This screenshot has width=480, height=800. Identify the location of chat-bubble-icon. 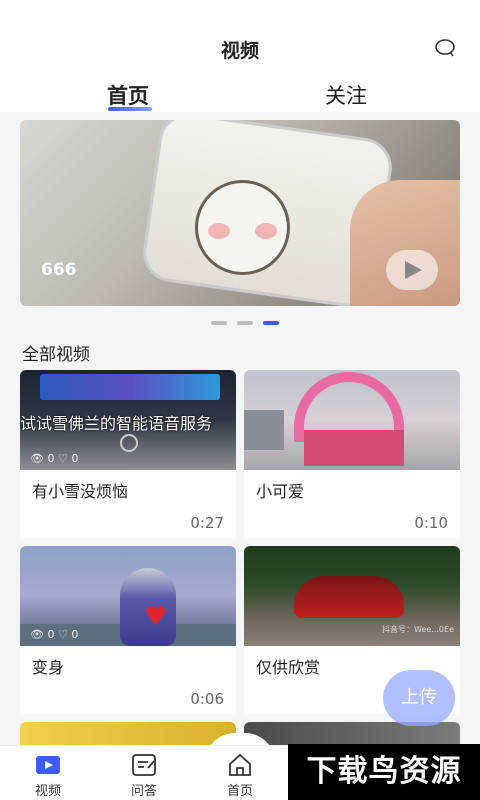
(445, 48).